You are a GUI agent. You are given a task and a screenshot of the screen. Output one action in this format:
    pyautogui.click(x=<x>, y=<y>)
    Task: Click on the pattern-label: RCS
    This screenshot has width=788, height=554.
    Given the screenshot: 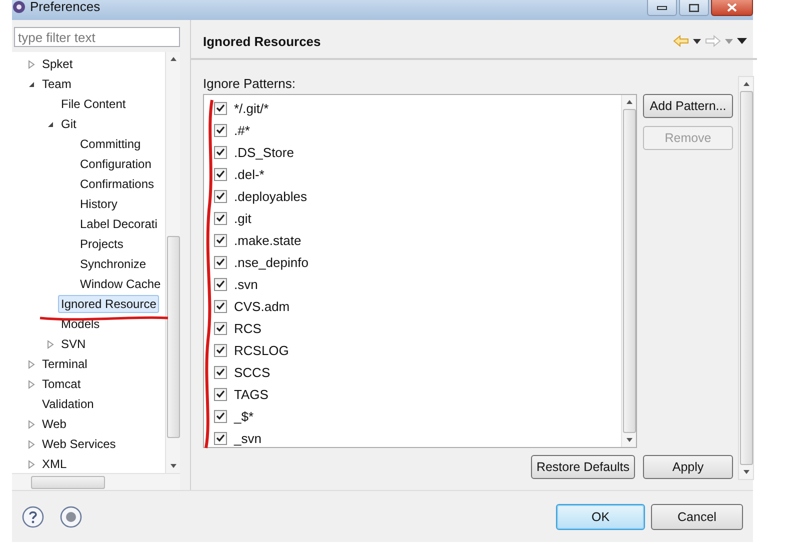 What is the action you would take?
    pyautogui.click(x=248, y=328)
    